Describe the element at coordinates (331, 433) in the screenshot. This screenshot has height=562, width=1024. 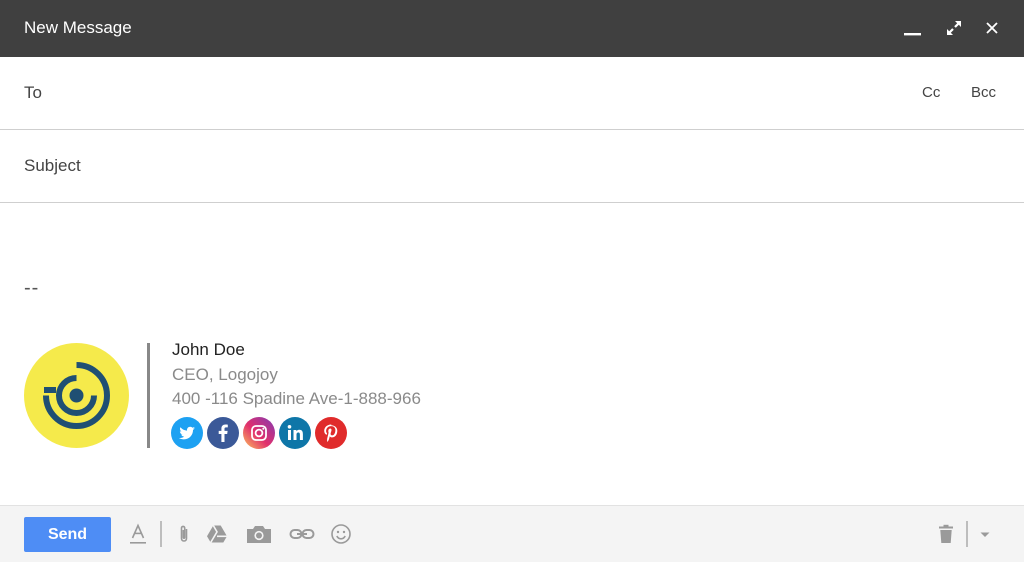
I see `pinterest-icon` at that location.